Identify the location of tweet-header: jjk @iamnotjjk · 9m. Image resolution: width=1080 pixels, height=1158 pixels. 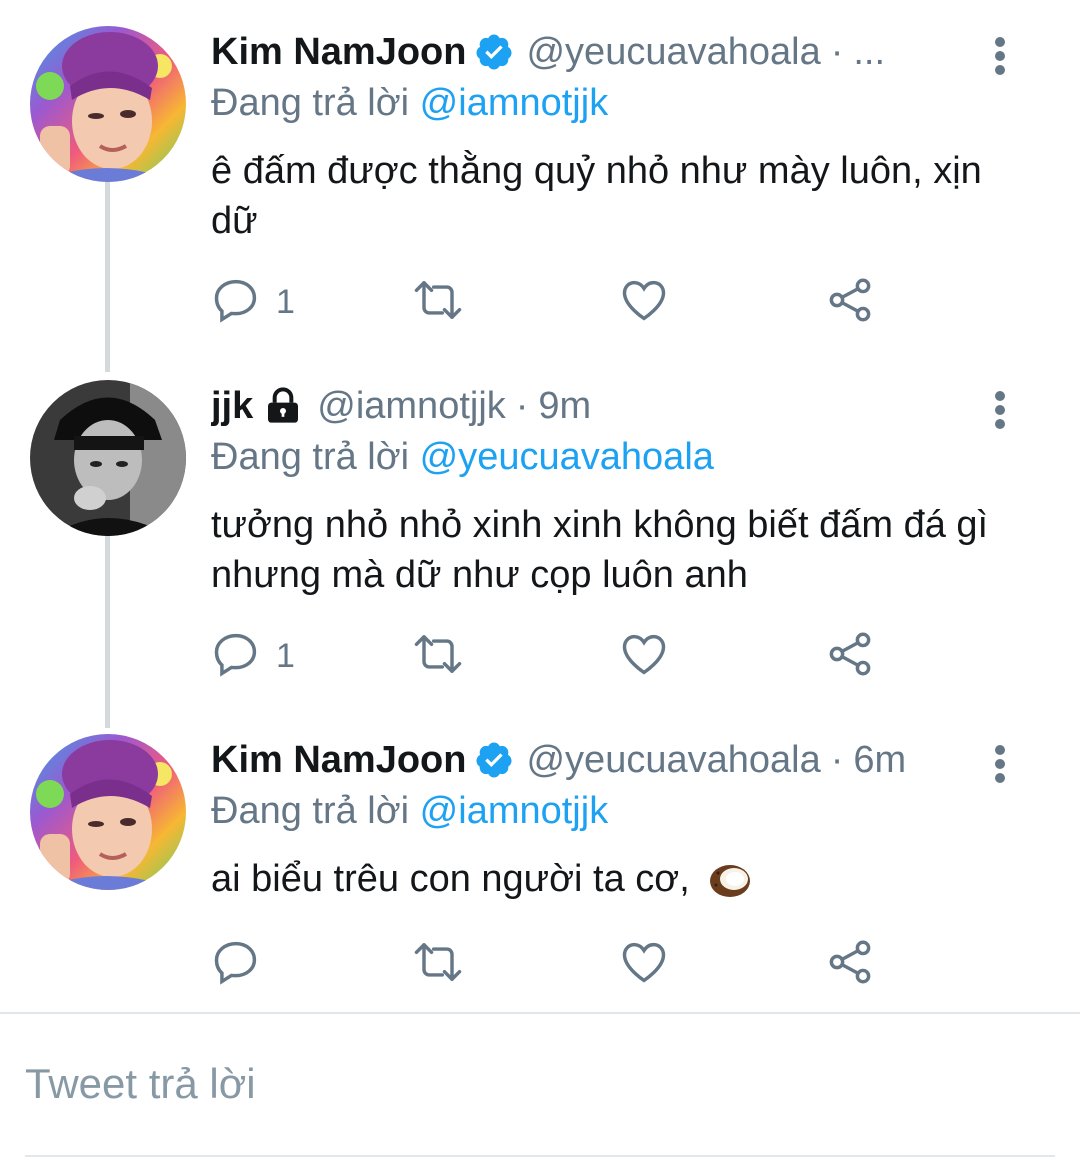
(585, 406).